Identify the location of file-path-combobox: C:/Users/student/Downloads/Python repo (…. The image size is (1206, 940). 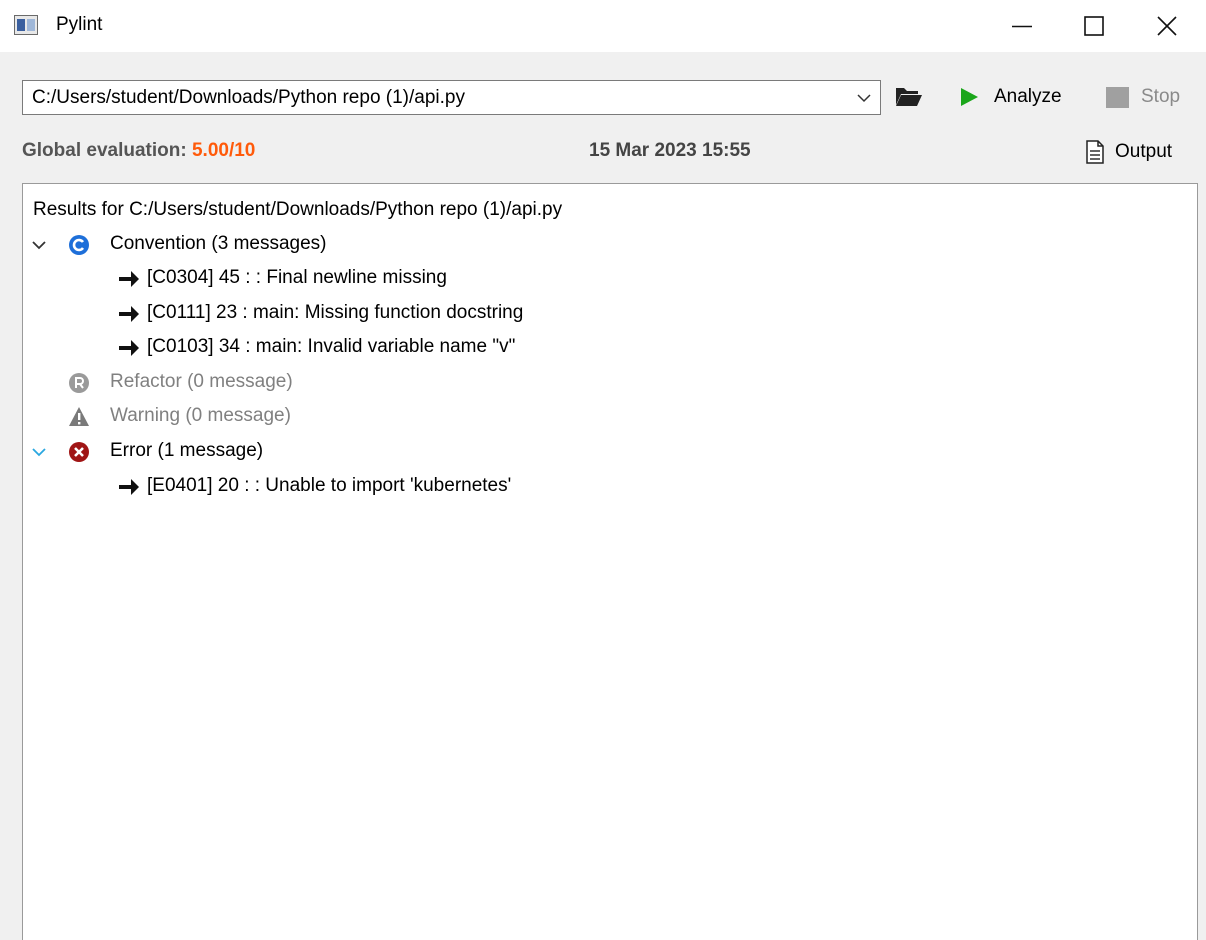
(451, 97).